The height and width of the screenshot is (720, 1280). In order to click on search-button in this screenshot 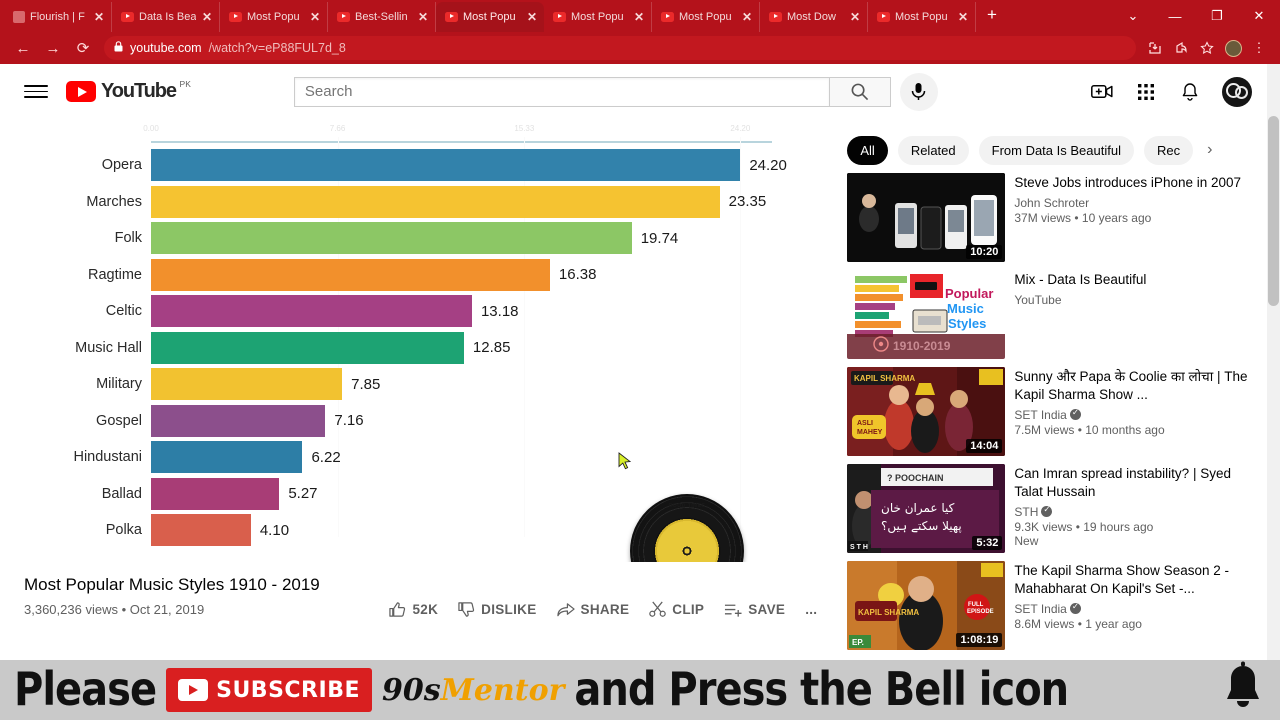, I will do `click(859, 91)`.